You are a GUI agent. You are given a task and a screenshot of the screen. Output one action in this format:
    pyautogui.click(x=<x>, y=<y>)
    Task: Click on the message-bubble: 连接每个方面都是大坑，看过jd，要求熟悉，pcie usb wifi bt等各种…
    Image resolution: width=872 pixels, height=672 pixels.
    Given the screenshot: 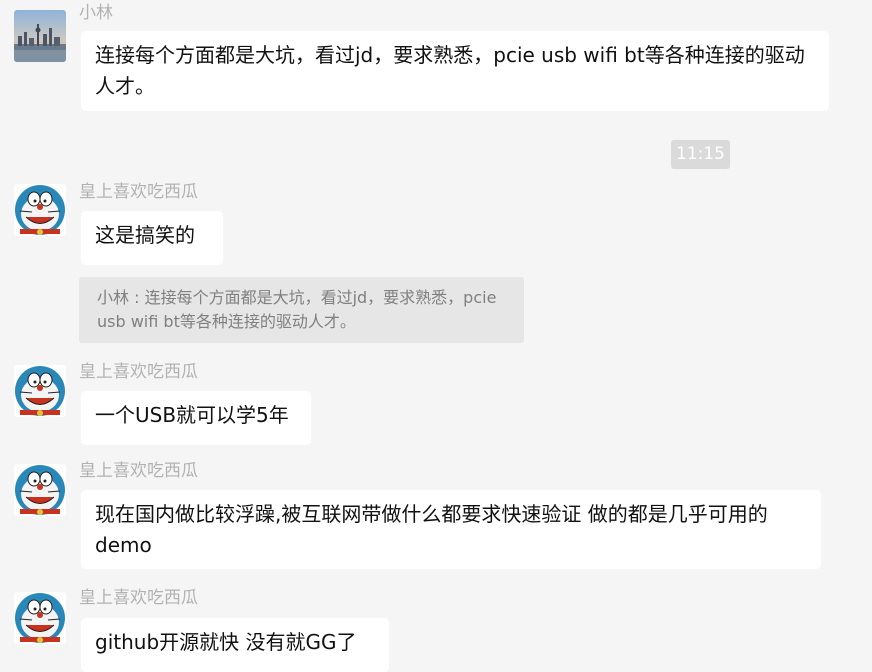 What is the action you would take?
    pyautogui.click(x=455, y=71)
    